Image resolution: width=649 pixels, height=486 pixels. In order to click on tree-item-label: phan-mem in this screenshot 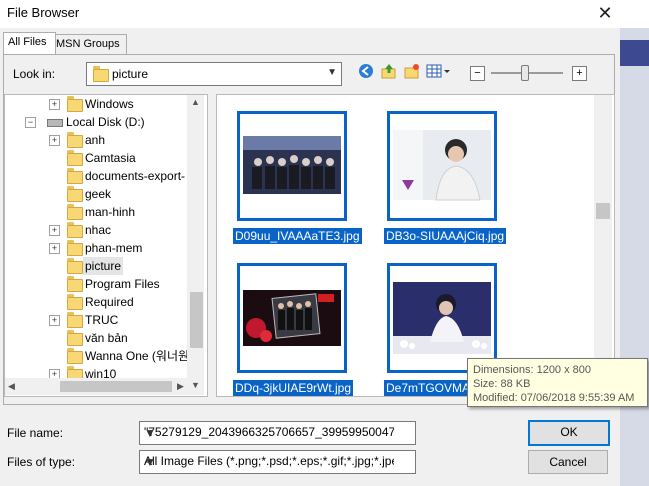, I will do `click(114, 248)`.